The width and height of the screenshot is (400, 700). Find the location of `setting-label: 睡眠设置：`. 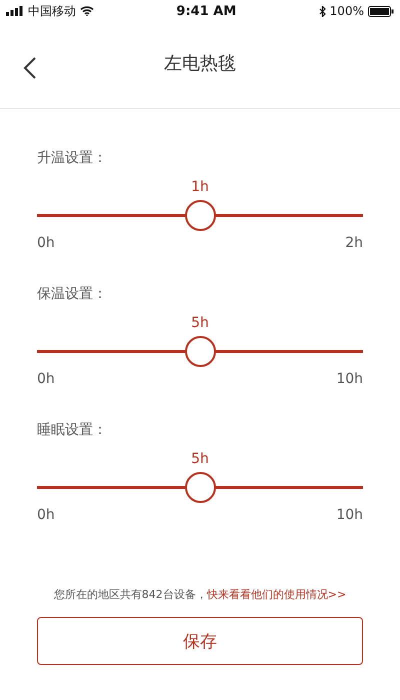

setting-label: 睡眠设置： is located at coordinates (72, 430).